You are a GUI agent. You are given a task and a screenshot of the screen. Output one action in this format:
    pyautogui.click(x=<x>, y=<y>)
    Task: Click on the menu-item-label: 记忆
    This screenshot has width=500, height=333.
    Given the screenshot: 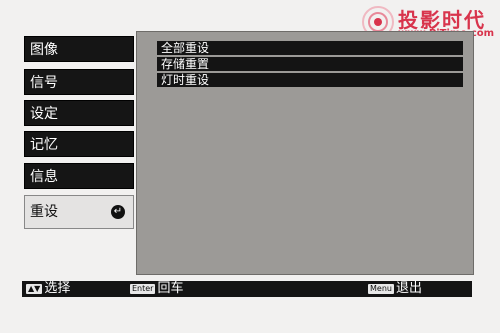 What is the action you would take?
    pyautogui.click(x=44, y=145)
    